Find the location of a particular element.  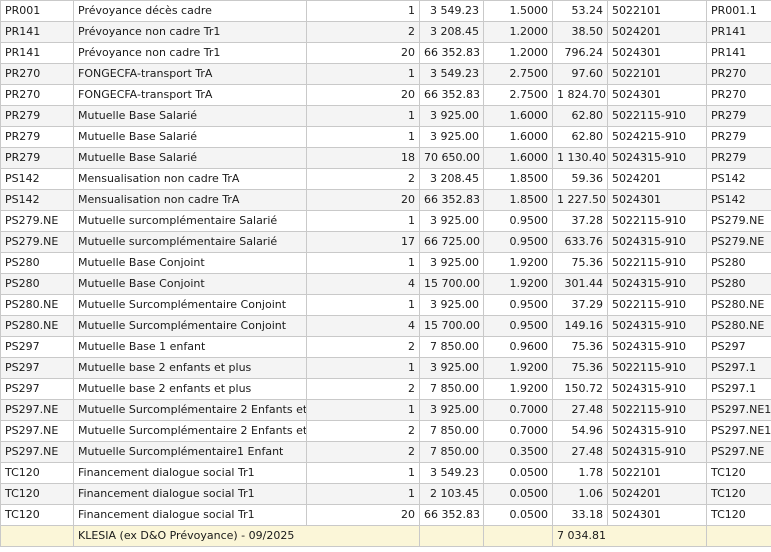

total-label: KLESIA (ex D&O Prévoyance) - 09/2025 is located at coordinates (246, 536).